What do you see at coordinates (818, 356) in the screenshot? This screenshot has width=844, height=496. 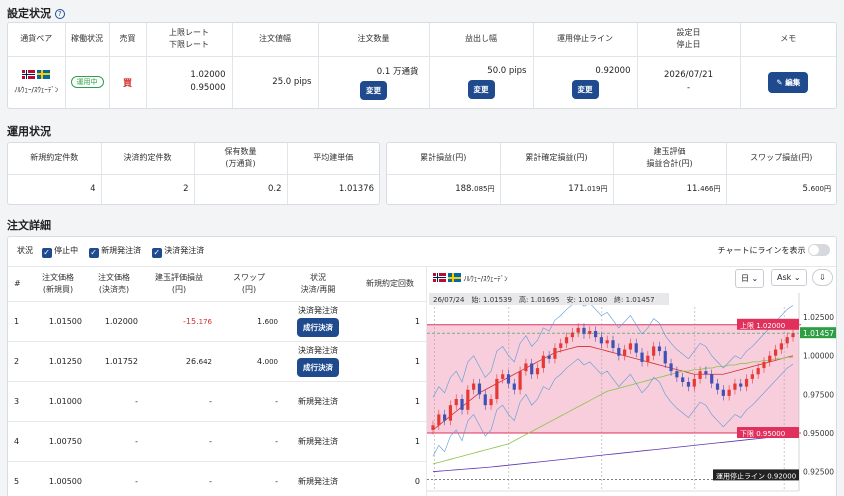 I see `y-tick-label: 1.00000` at bounding box center [818, 356].